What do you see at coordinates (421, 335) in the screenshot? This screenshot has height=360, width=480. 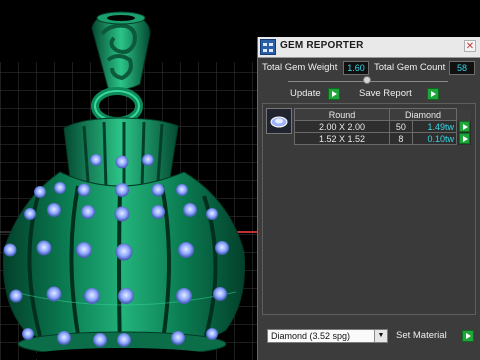 I see `set-material-button-label: Set Material` at bounding box center [421, 335].